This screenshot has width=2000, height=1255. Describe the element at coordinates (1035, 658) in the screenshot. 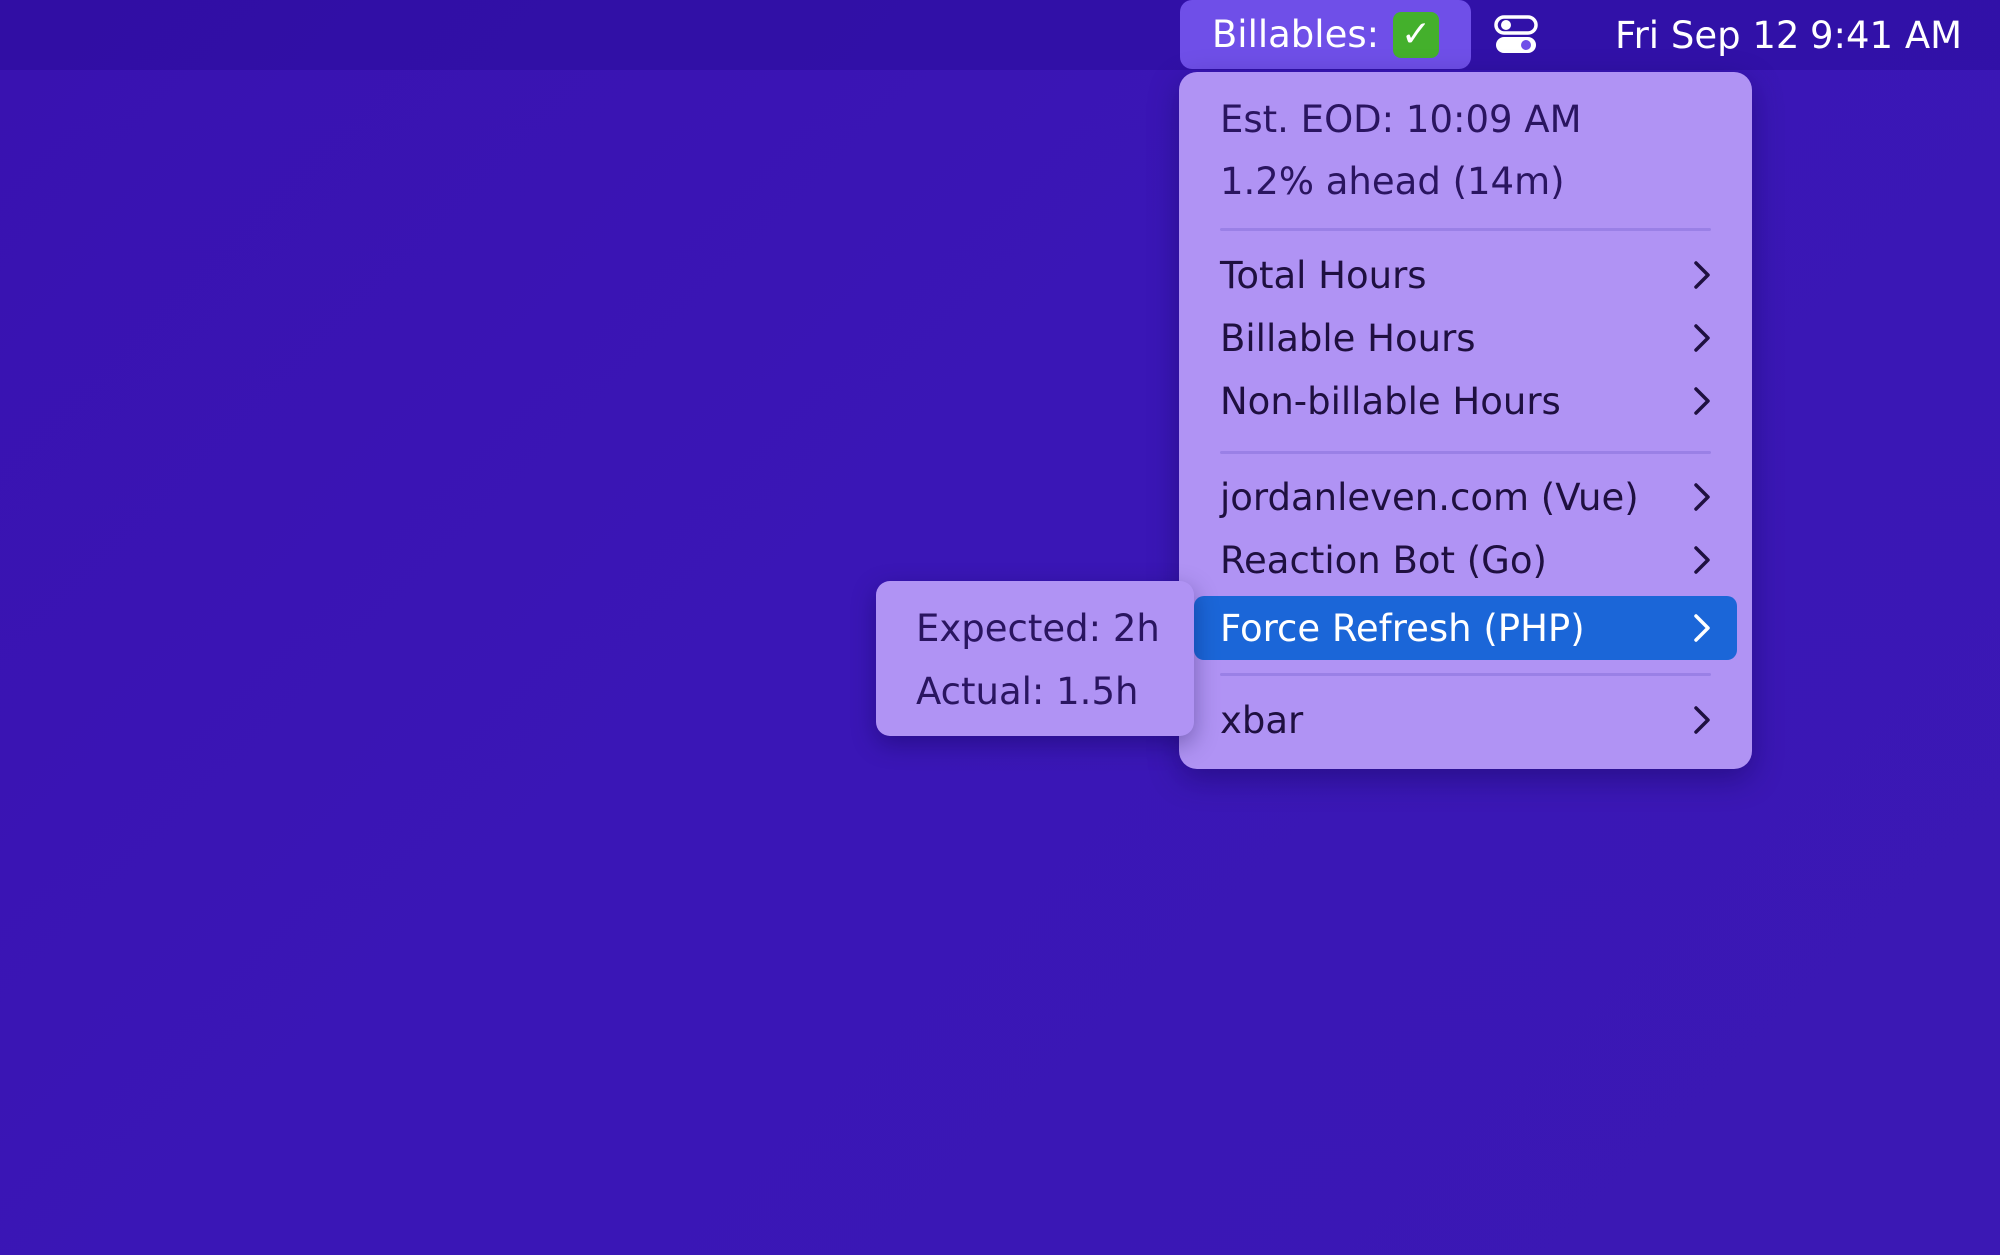

I see `force-refresh-submenu: Expected: 2h Actual: 1.5h` at that location.